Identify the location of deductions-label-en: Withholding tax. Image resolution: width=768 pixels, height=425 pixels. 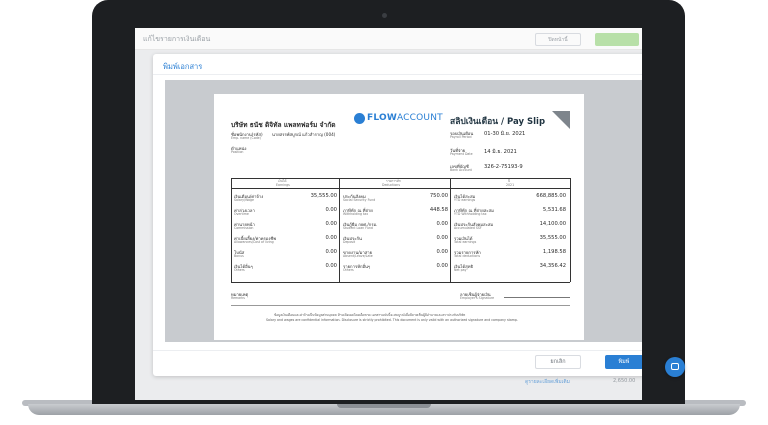
(356, 214).